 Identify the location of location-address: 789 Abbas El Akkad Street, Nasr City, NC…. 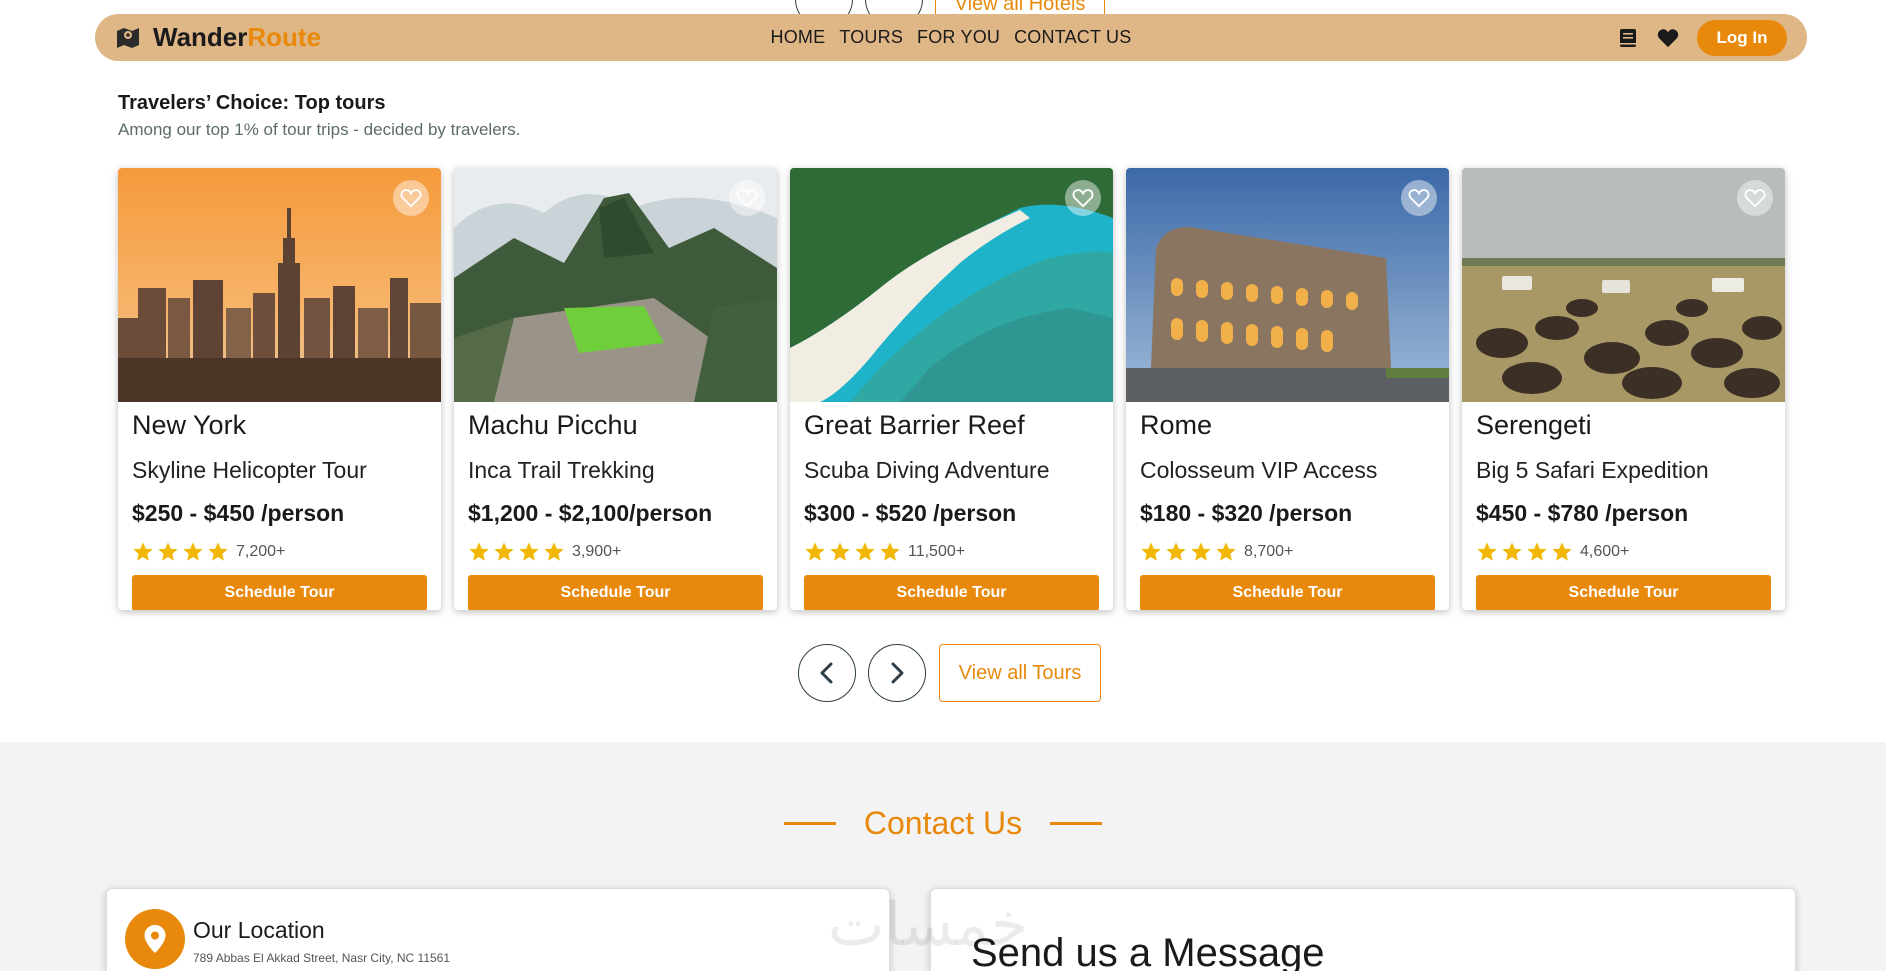
(322, 958).